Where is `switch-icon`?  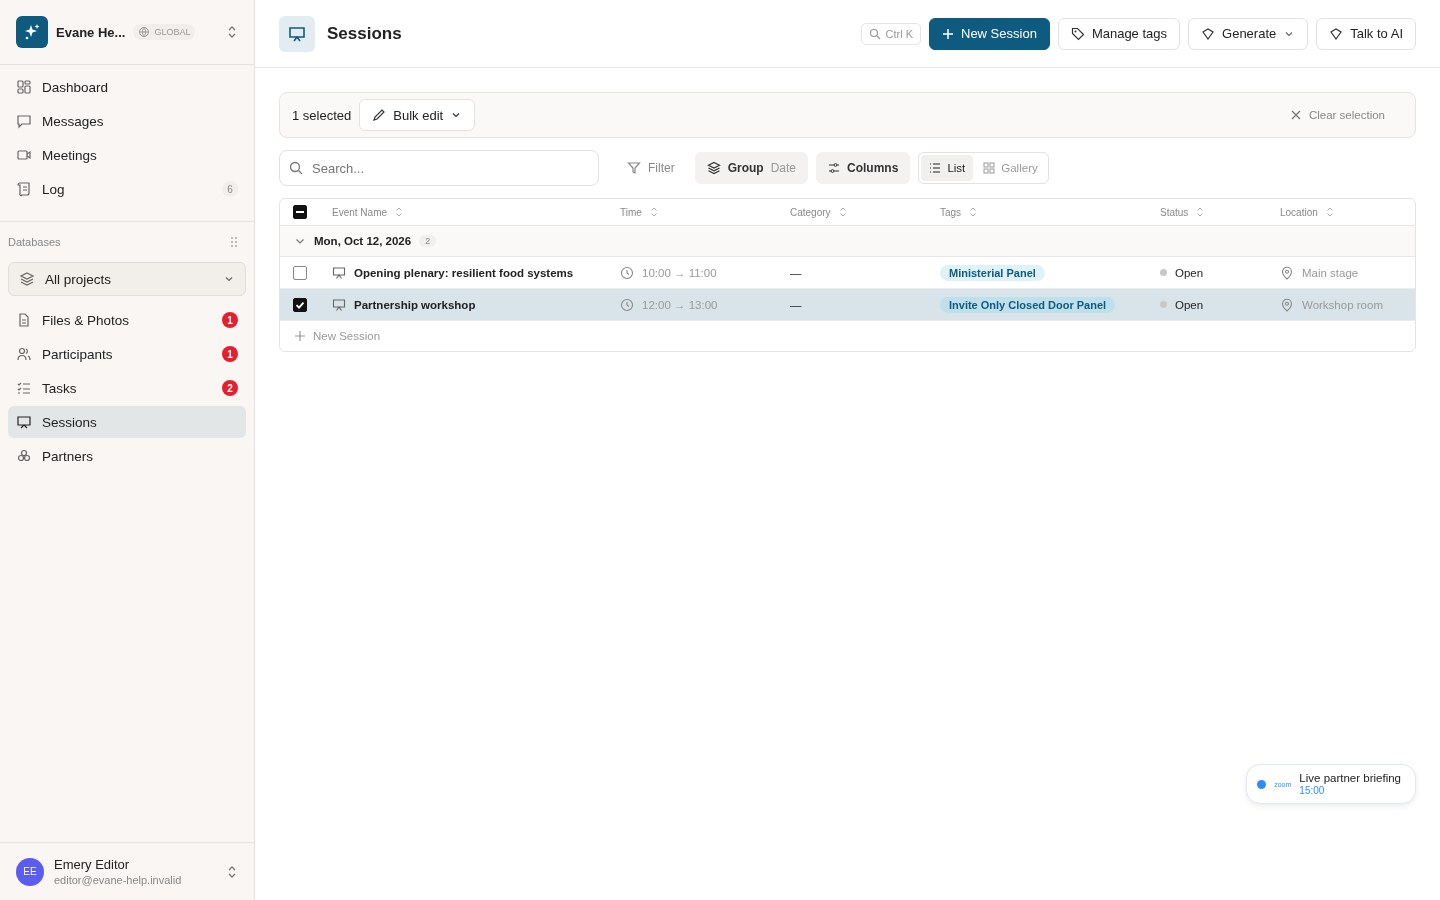 switch-icon is located at coordinates (232, 32).